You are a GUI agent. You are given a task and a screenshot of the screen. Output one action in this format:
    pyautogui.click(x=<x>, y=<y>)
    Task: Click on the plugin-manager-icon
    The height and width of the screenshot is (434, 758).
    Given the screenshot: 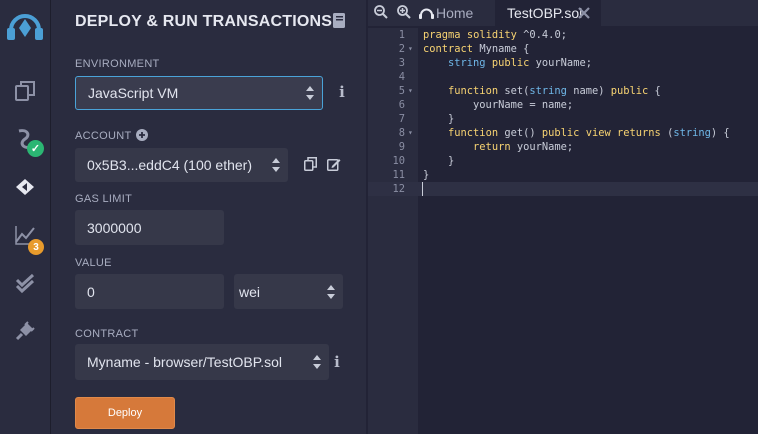 What is the action you would take?
    pyautogui.click(x=25, y=331)
    